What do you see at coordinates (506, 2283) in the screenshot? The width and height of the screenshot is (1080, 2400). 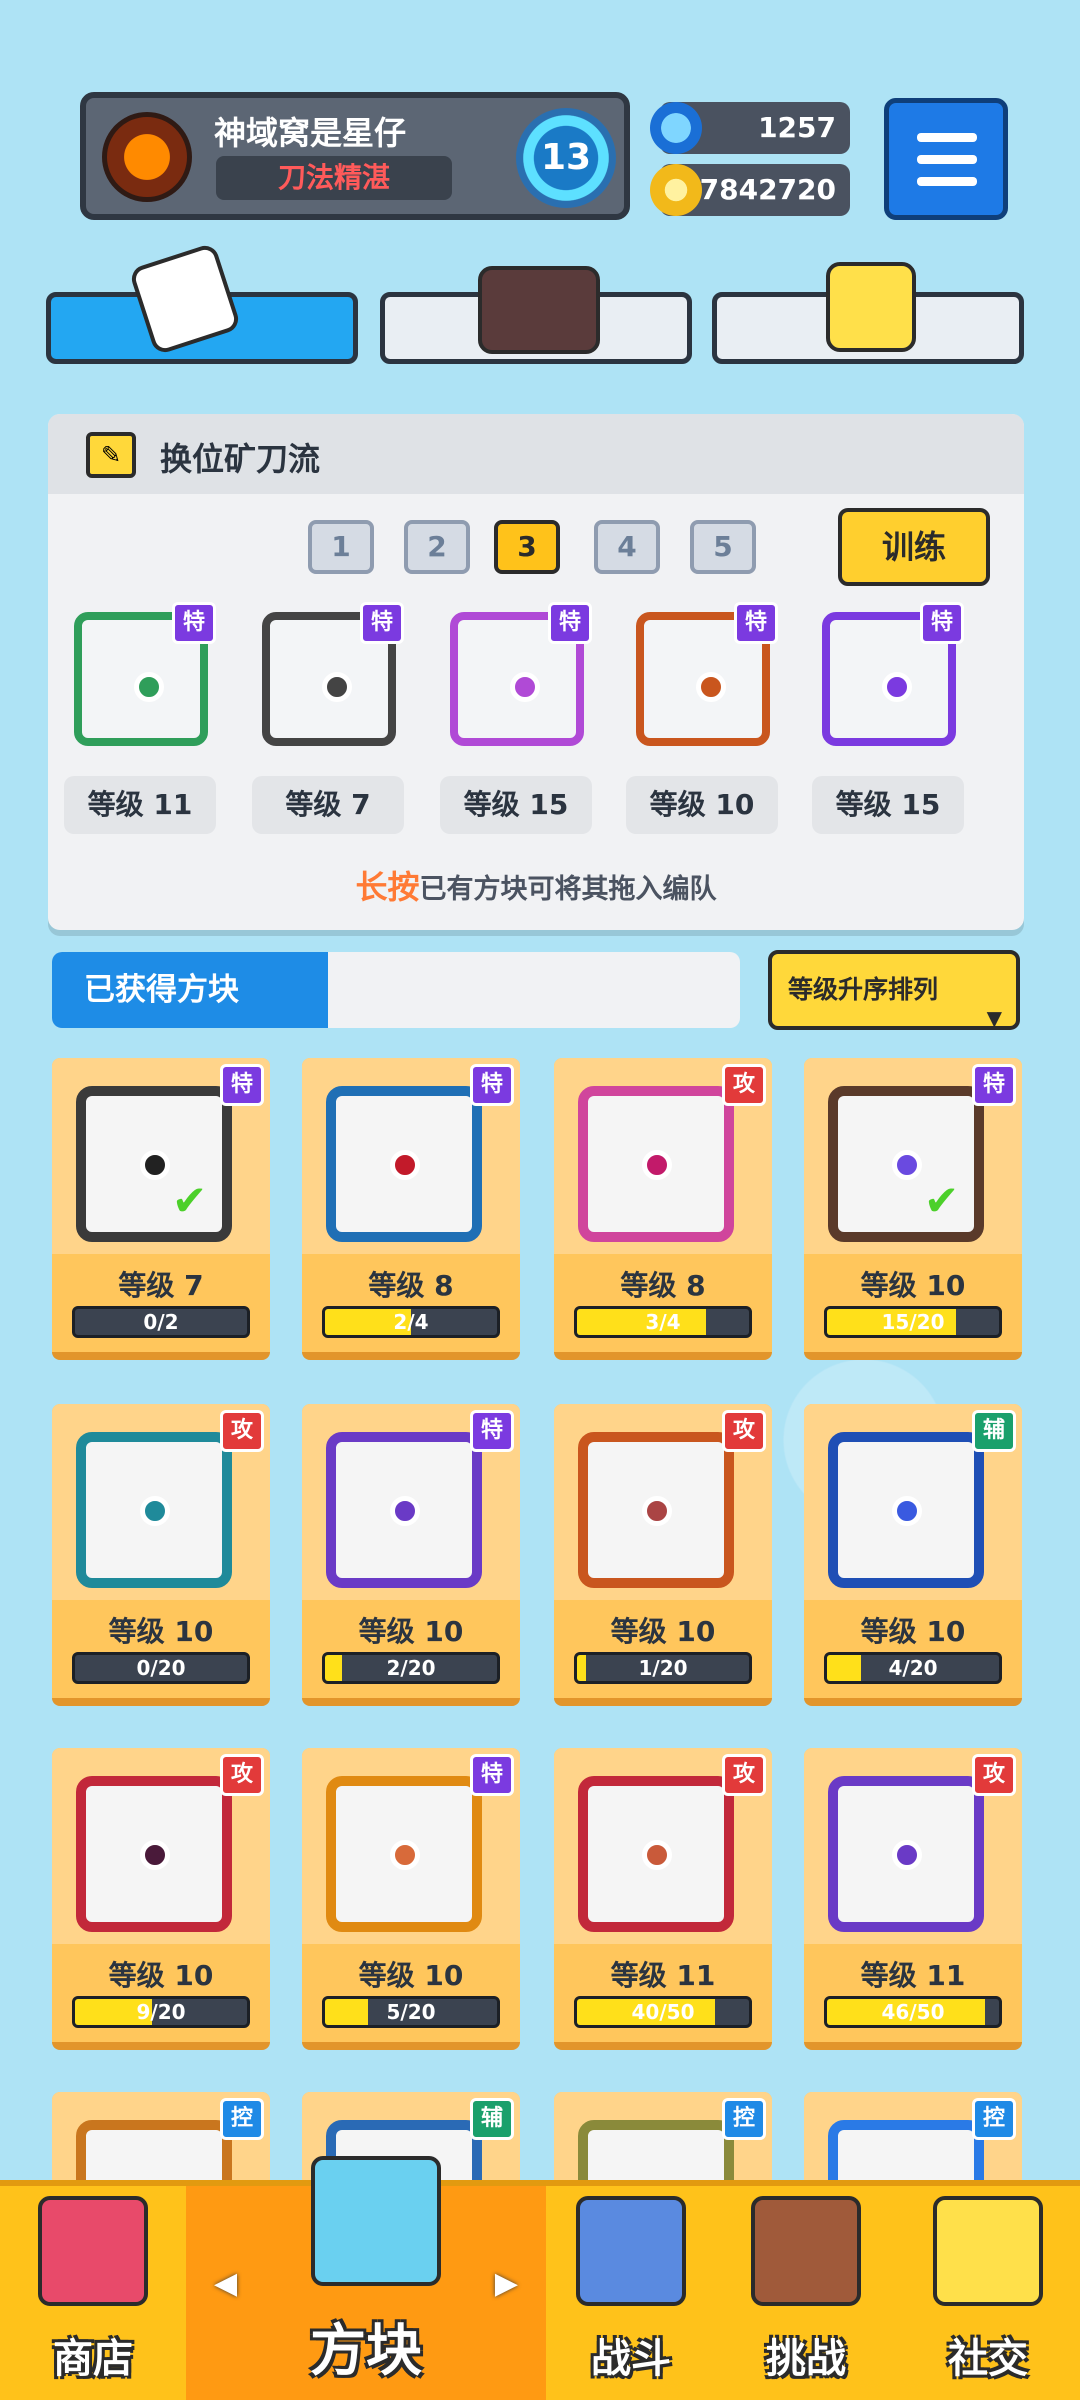 I see `chevron-right-icon: ▶` at bounding box center [506, 2283].